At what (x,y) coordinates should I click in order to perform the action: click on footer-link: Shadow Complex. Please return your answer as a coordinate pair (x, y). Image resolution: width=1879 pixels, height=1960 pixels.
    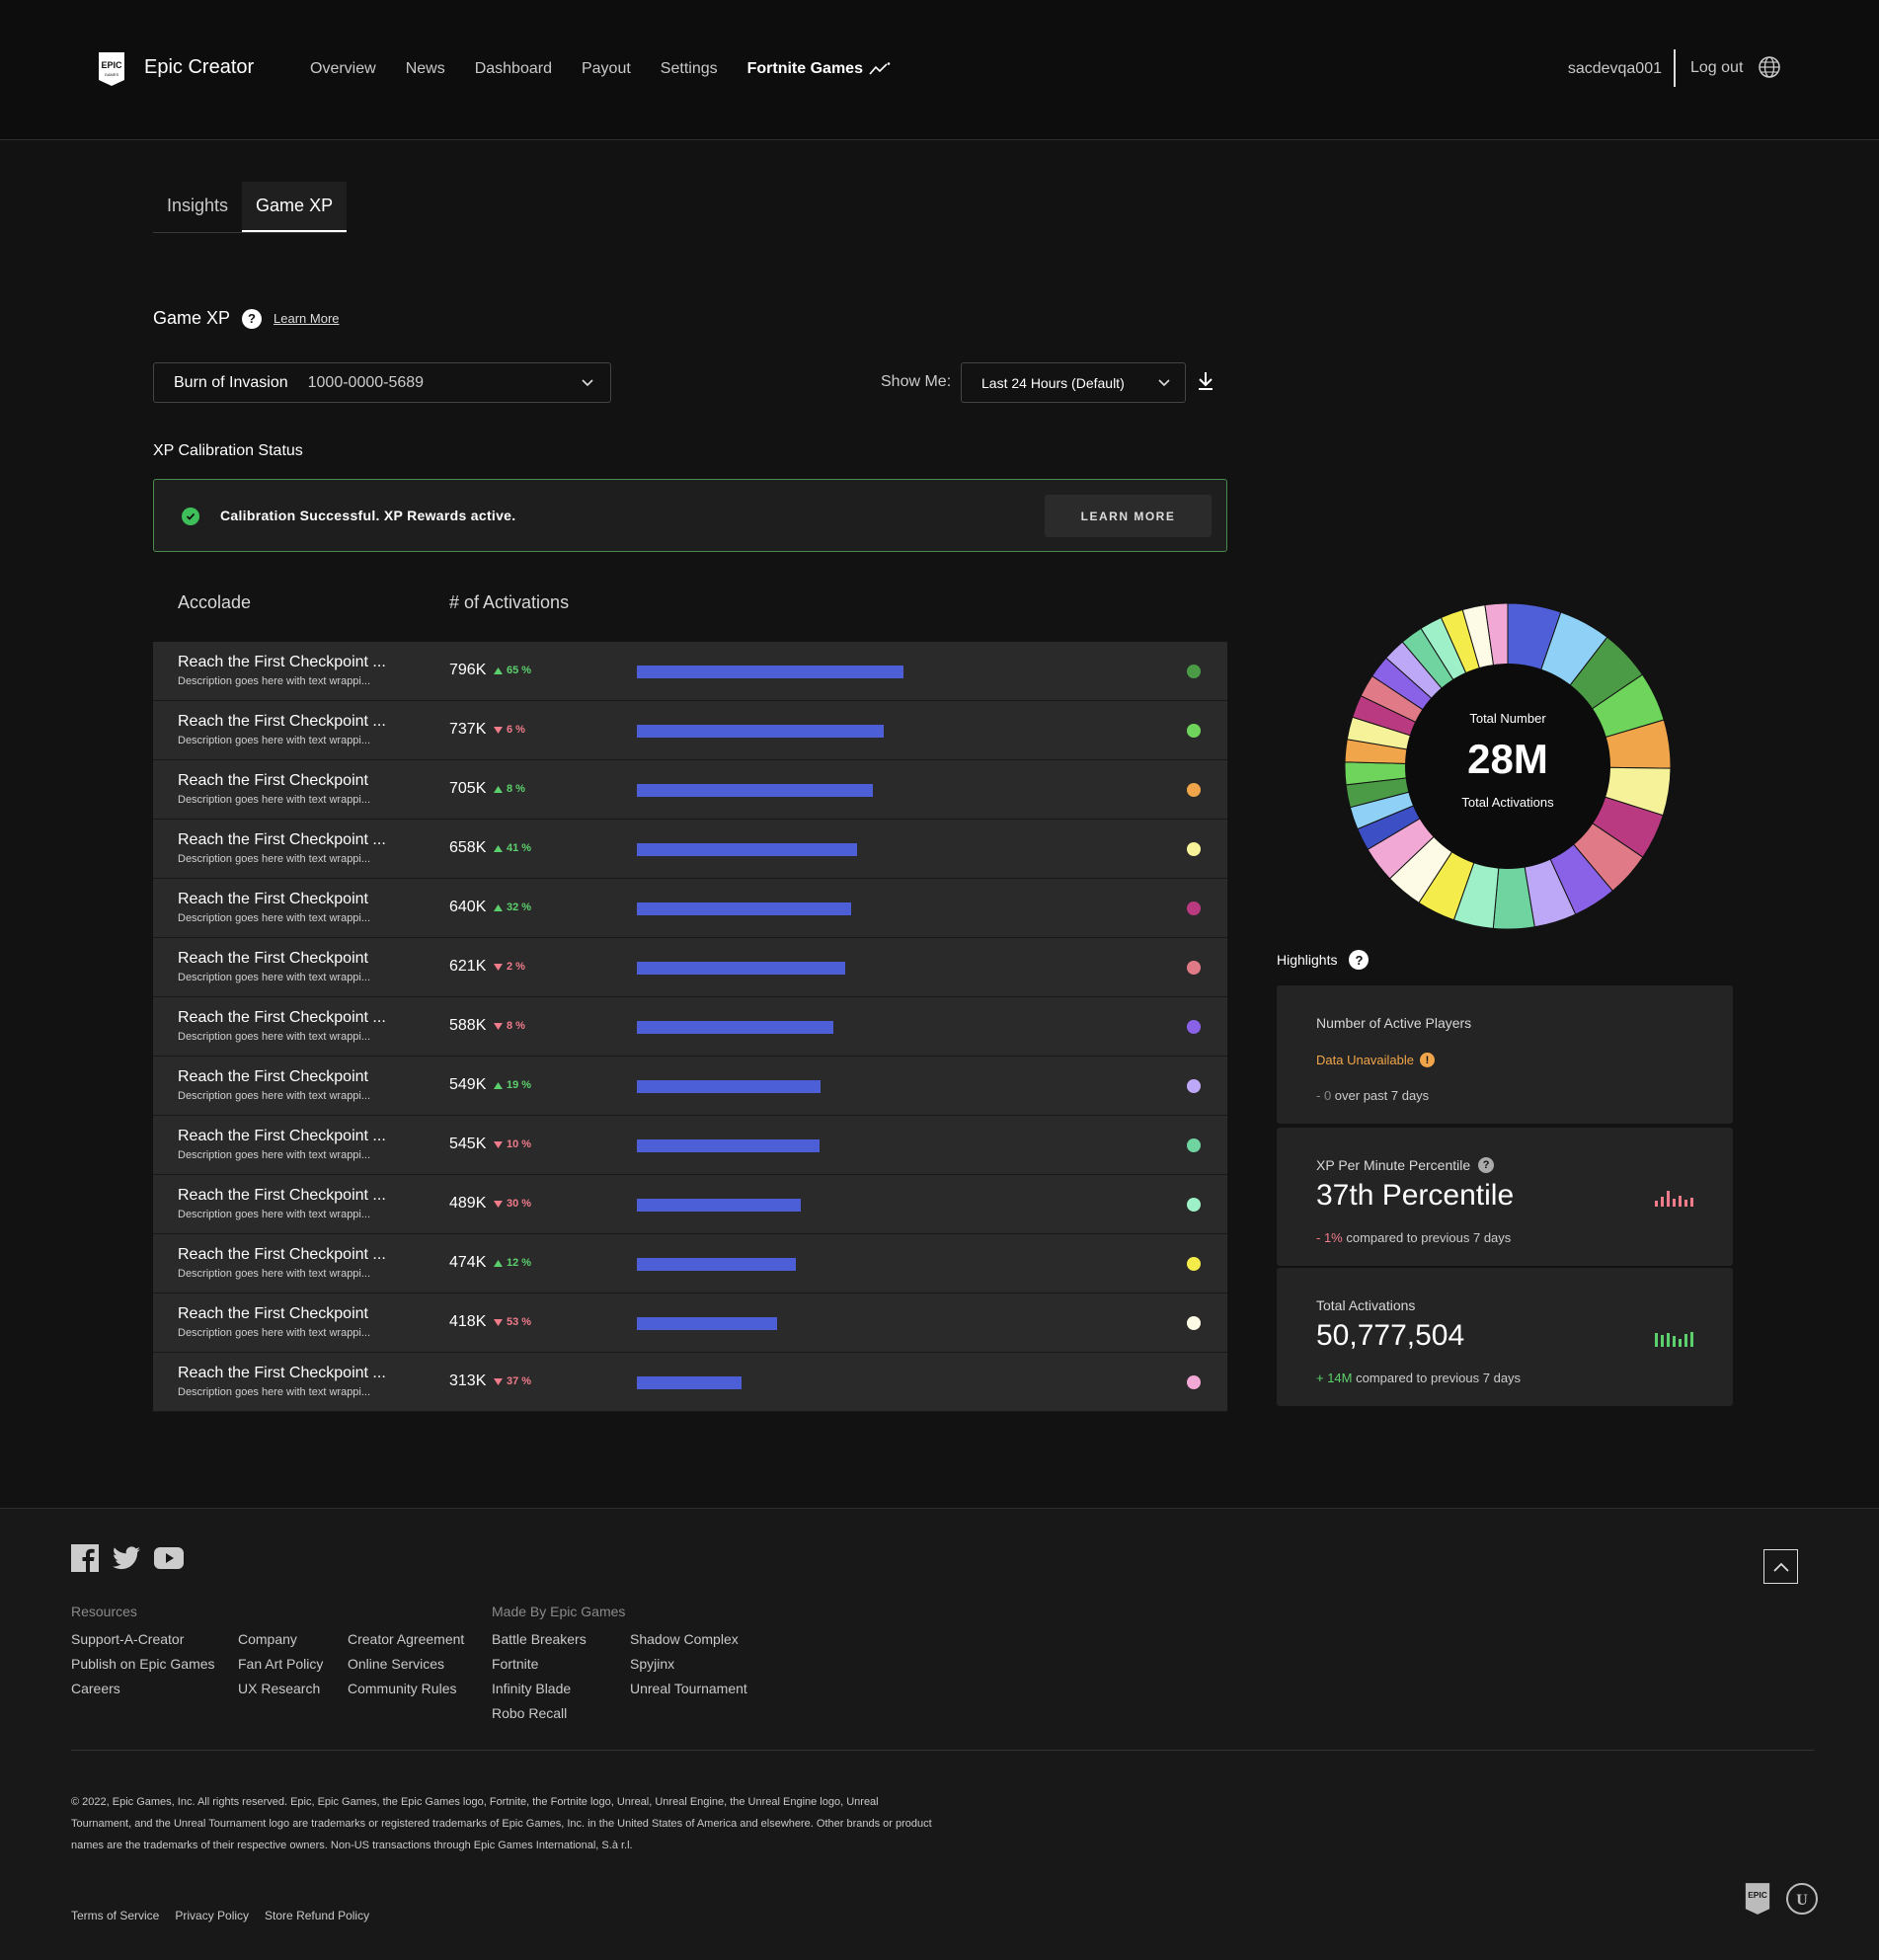
    Looking at the image, I should click on (684, 1639).